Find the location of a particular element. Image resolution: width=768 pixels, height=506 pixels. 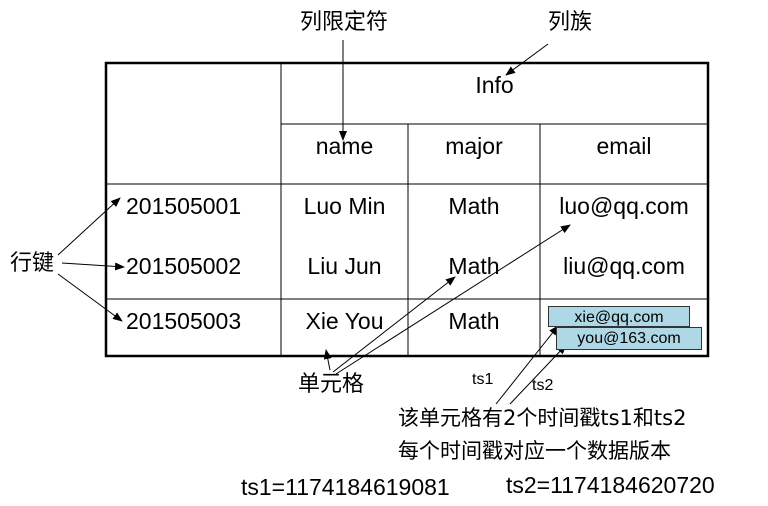

column-header-major: major is located at coordinates (474, 146).